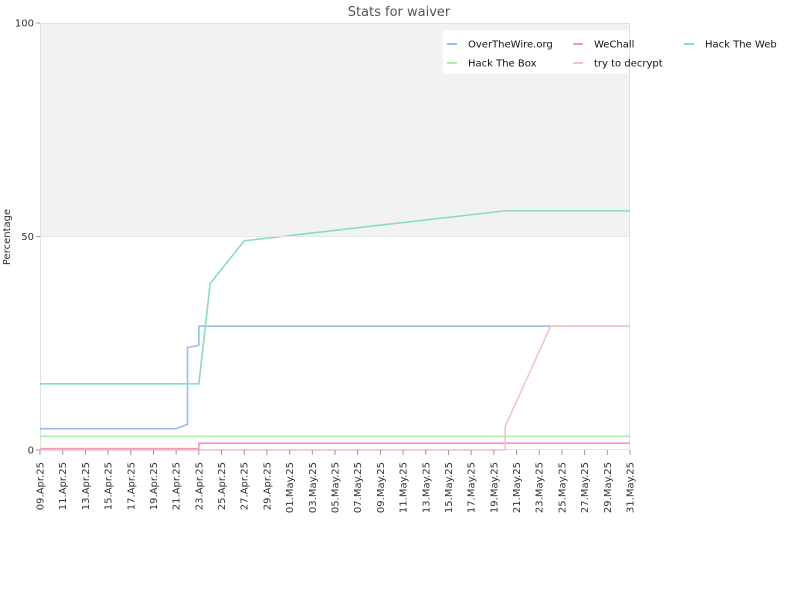 The height and width of the screenshot is (600, 800). I want to click on x-tick-label: 01.May.25, so click(290, 487).